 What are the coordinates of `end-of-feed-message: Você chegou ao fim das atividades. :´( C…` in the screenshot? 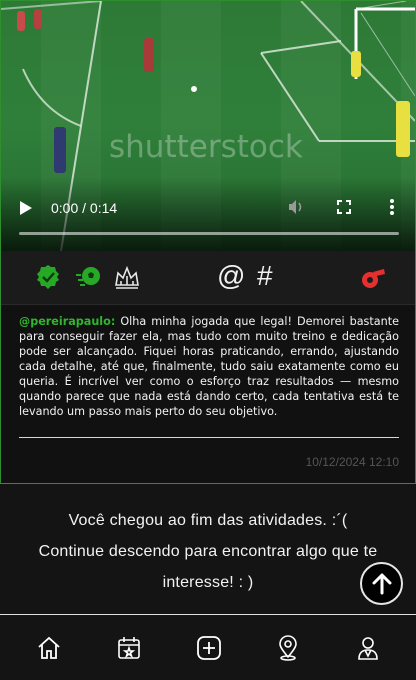 It's located at (208, 551).